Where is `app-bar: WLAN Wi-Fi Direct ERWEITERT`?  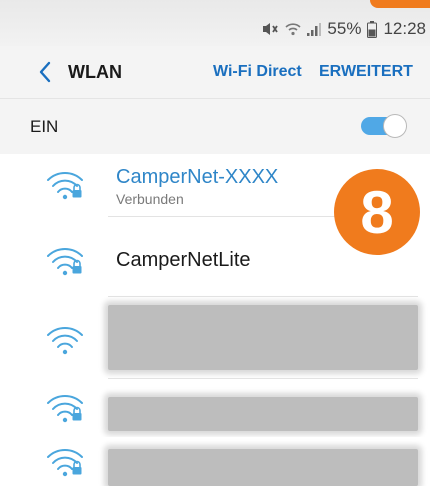
app-bar: WLAN Wi-Fi Direct ERWEITERT is located at coordinates (215, 72).